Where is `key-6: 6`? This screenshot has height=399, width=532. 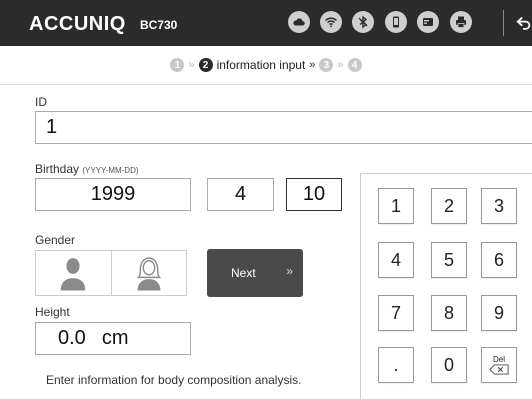 key-6: 6 is located at coordinates (499, 260).